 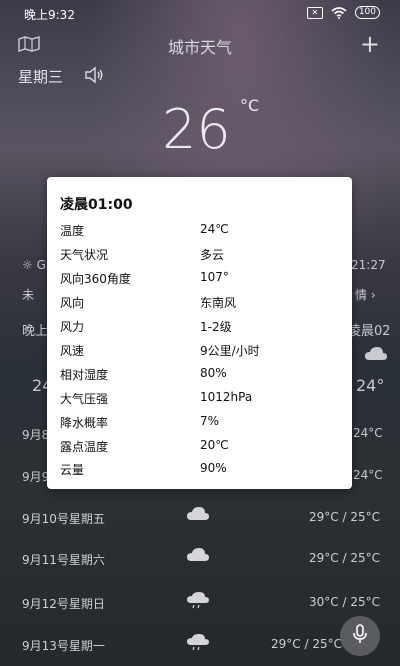 What do you see at coordinates (94, 77) in the screenshot?
I see `speaker-icon` at bounding box center [94, 77].